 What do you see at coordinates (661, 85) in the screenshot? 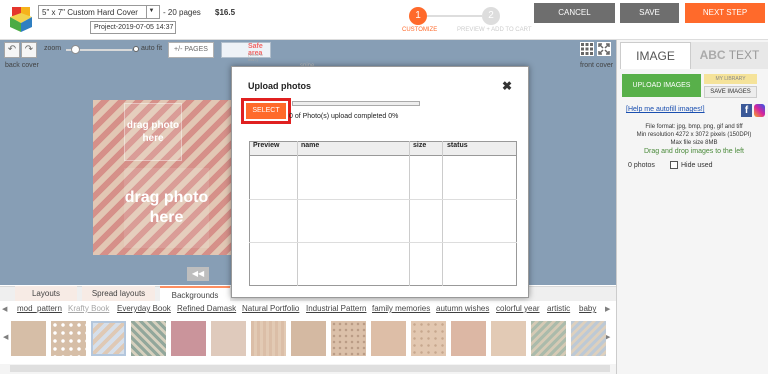
I see `upload-images-button: UPLOAD IMAGES` at bounding box center [661, 85].